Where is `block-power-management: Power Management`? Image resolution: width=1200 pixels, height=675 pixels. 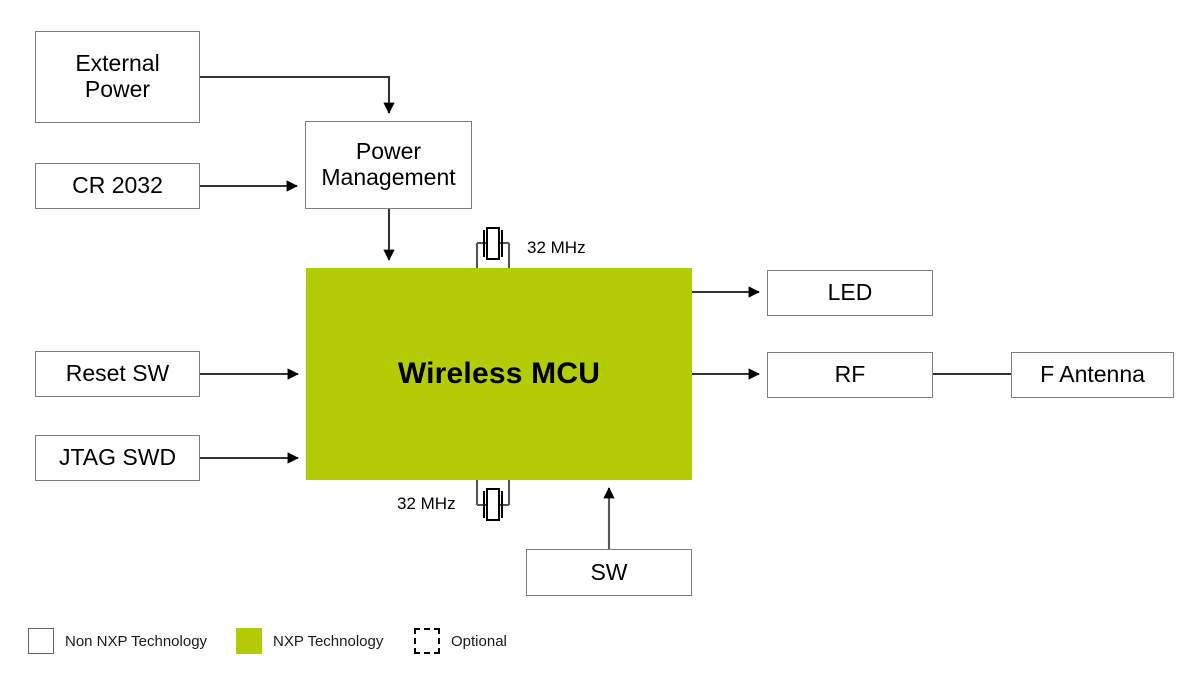
block-power-management: Power Management is located at coordinates (388, 165).